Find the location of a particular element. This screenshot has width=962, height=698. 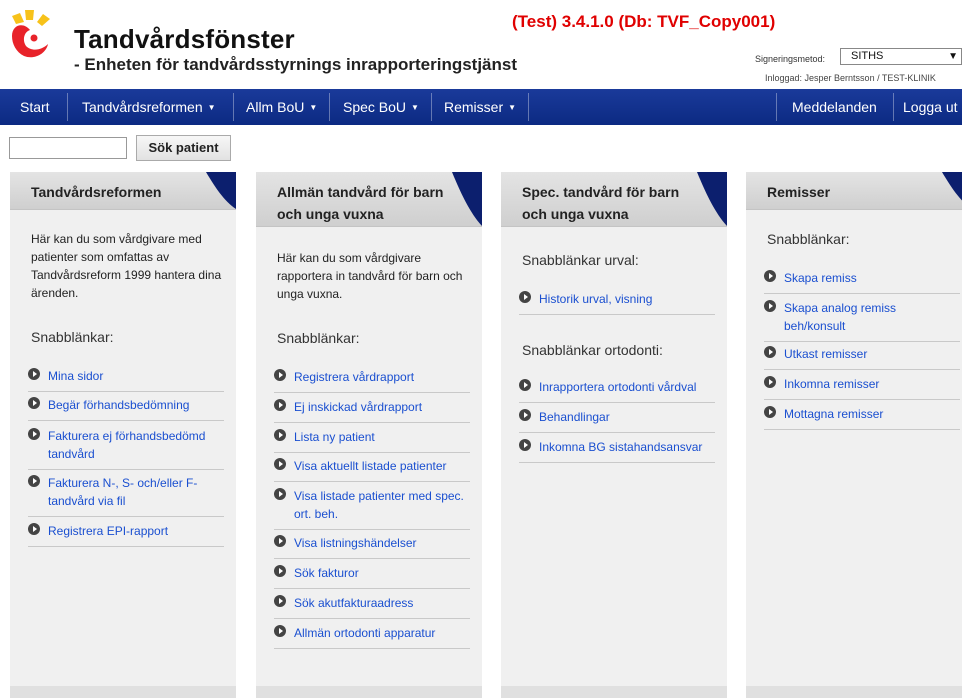

link-label: Inkomna remisser is located at coordinates (832, 384).